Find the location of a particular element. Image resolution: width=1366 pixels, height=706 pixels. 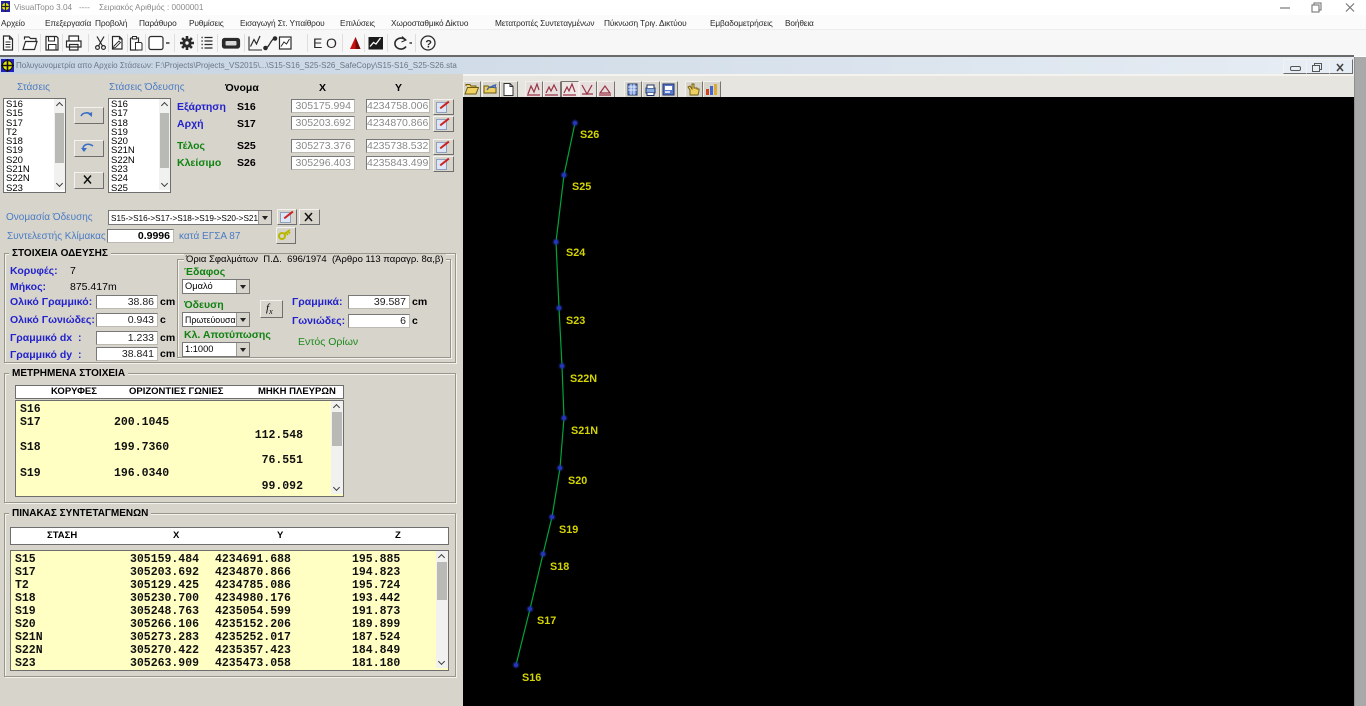

svg-text: S17 is located at coordinates (546, 621).